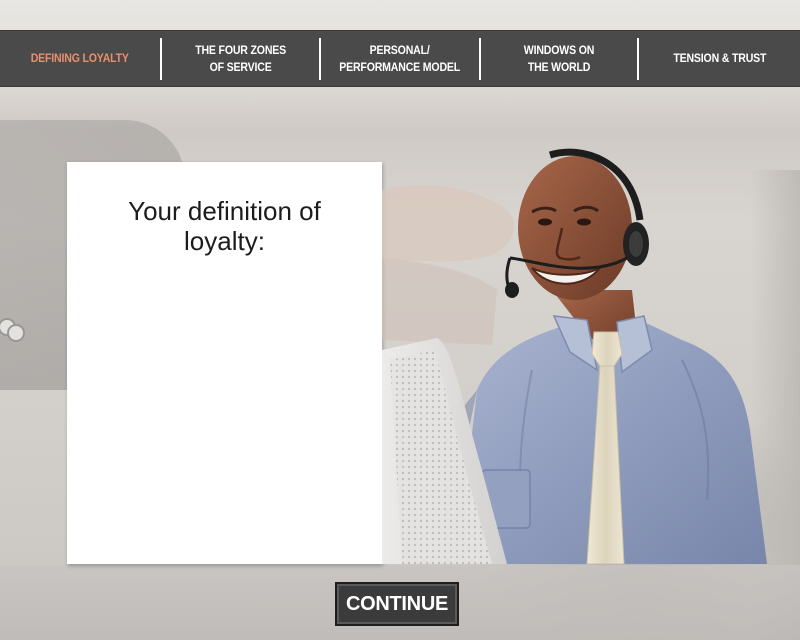 This screenshot has width=800, height=640. I want to click on tab-label: PERSONAL/ PERFORMANCE MODEL, so click(400, 58).